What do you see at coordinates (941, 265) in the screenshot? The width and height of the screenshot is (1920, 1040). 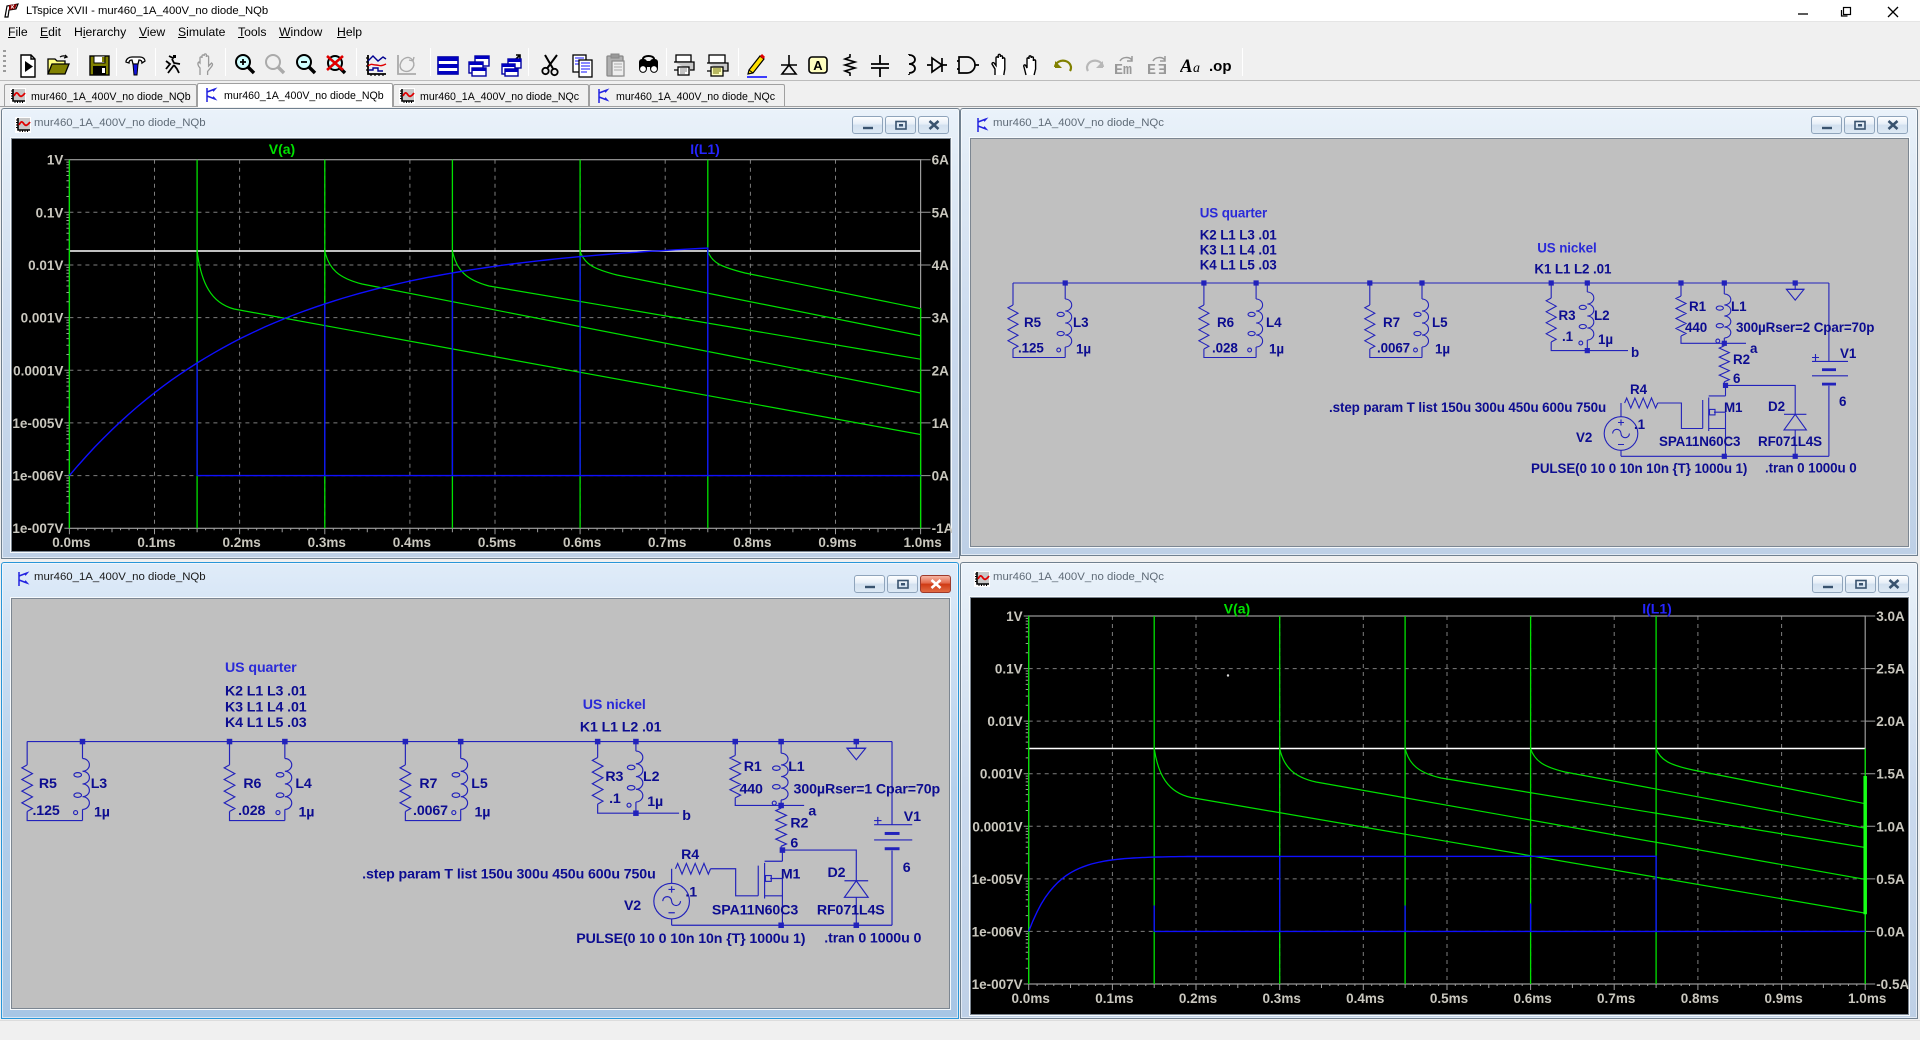 I see `svg-text: 4A` at bounding box center [941, 265].